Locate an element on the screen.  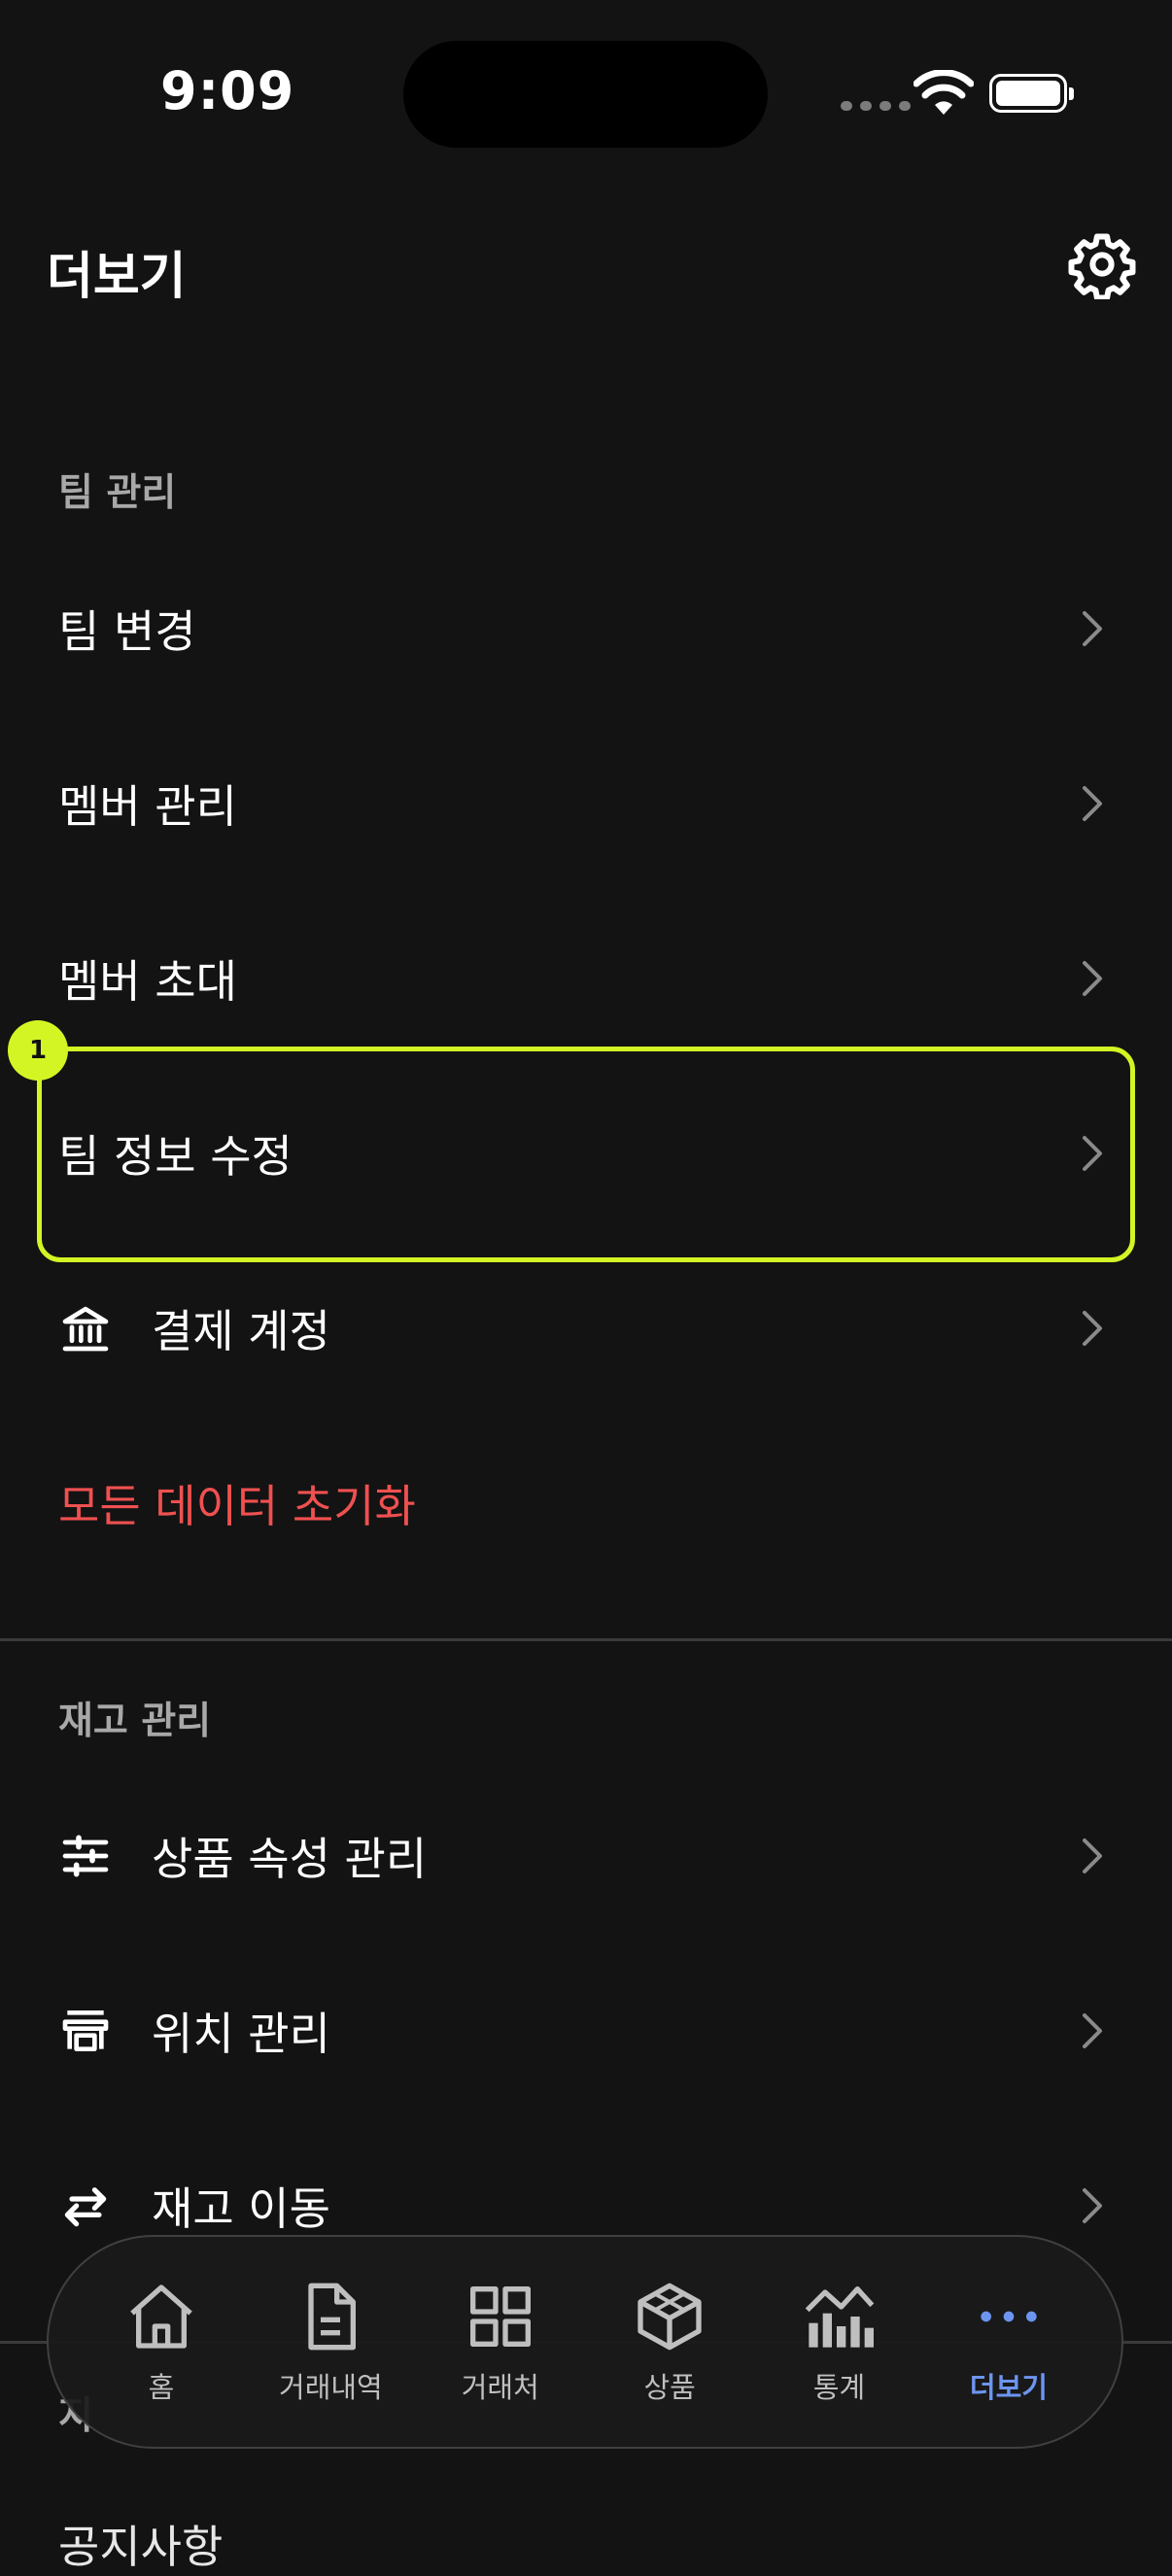
page-title: 더보기 is located at coordinates (117, 277).